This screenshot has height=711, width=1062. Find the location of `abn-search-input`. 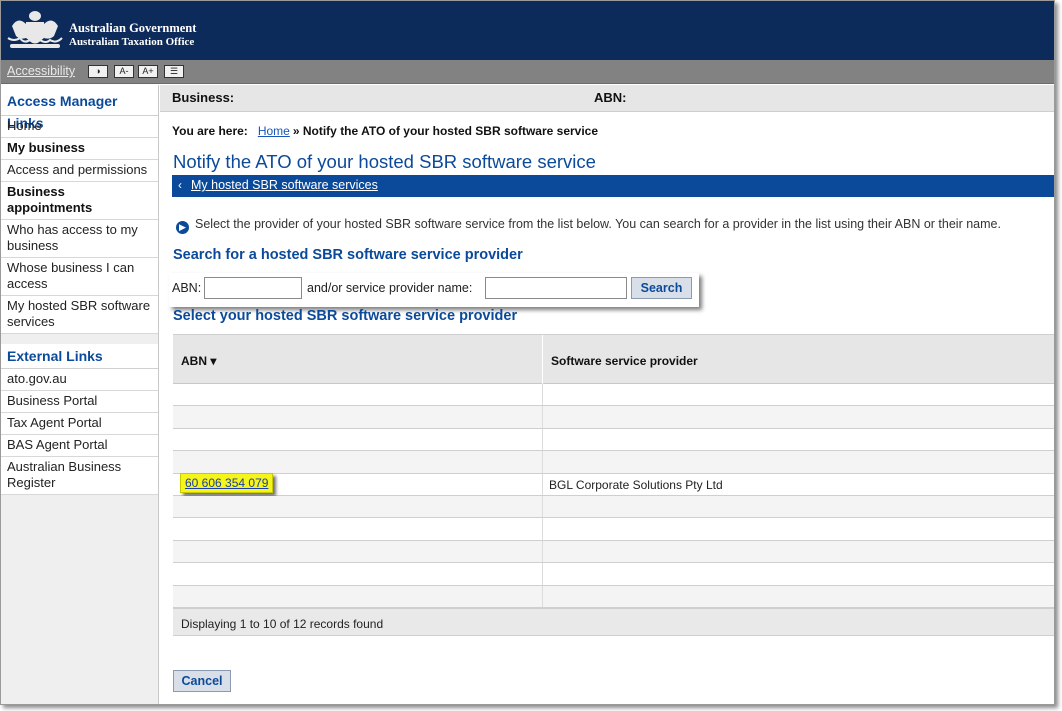

abn-search-input is located at coordinates (253, 288).